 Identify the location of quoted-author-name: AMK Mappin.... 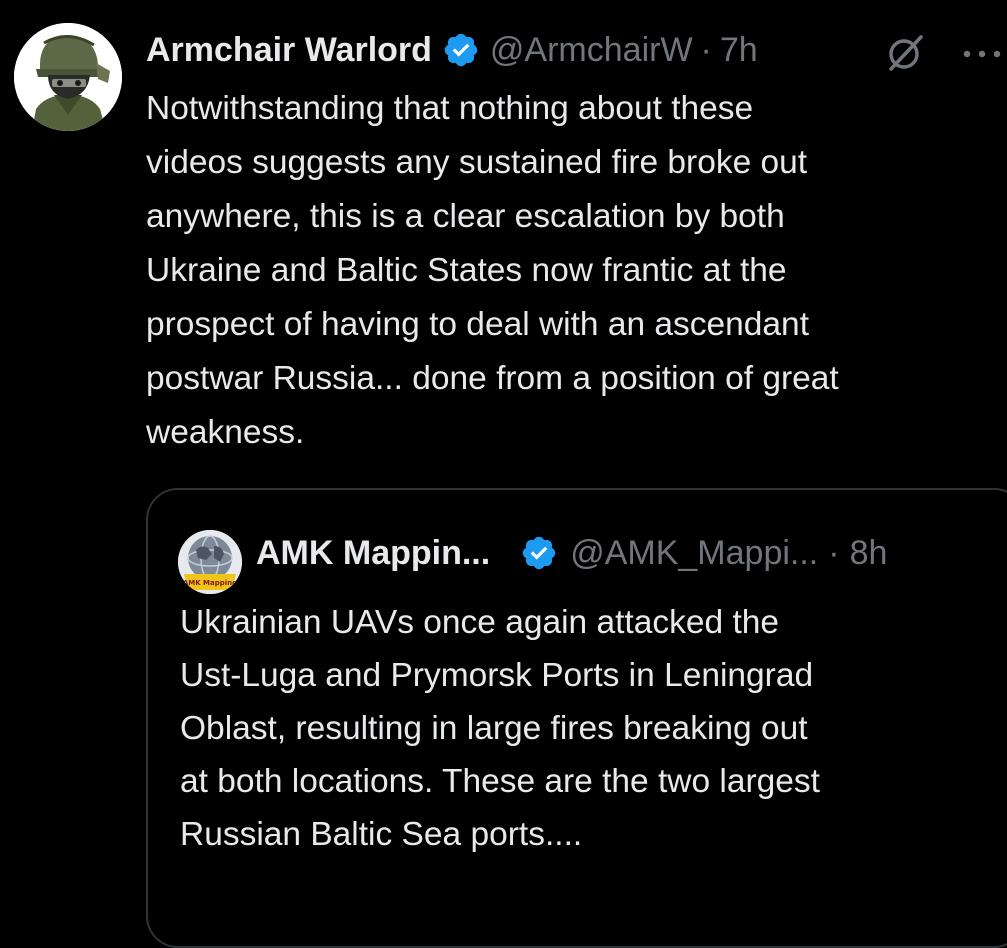
(373, 553).